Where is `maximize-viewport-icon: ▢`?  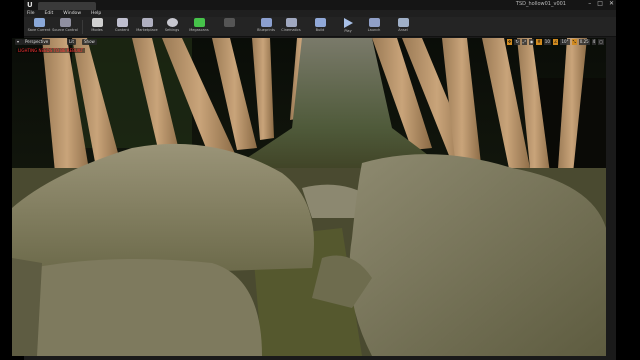 maximize-viewport-icon: ▢ is located at coordinates (601, 42).